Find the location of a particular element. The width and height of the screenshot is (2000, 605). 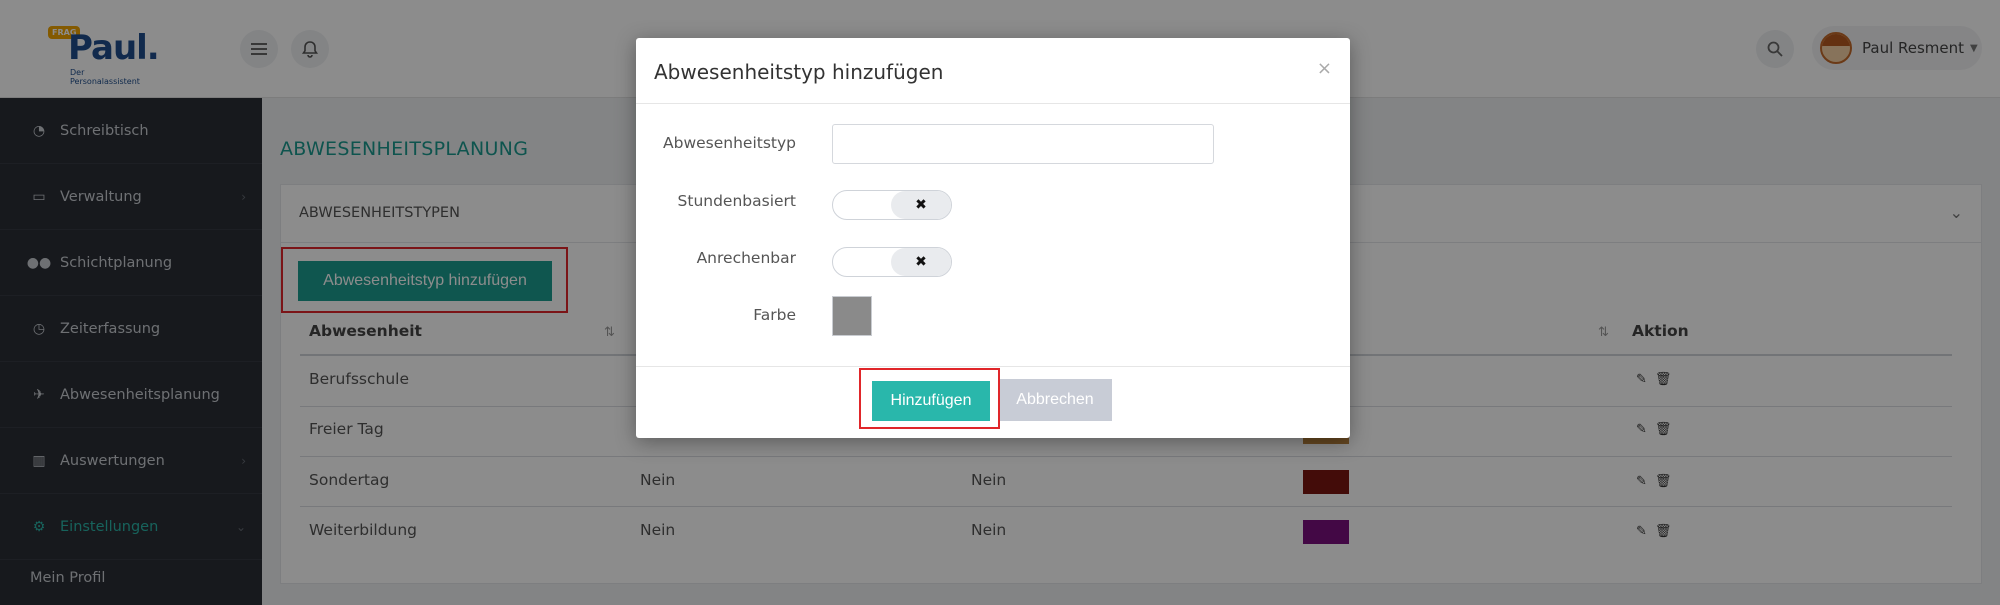

creditable-label: Anrechenbar is located at coordinates (746, 258).